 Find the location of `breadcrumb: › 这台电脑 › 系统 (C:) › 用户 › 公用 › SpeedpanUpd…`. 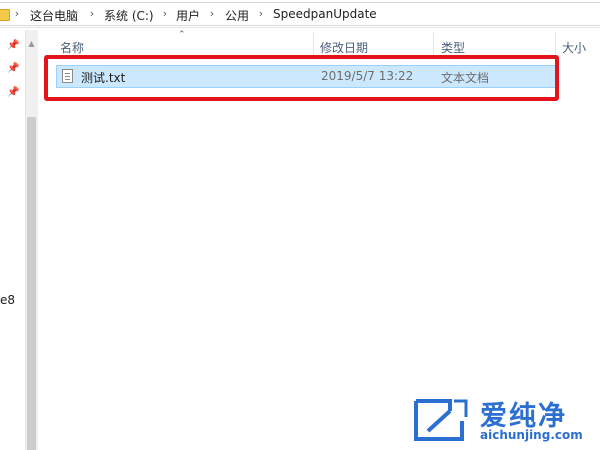

breadcrumb: › 这台电脑 › 系统 (C:) › 用户 › 公用 › SpeedpanUpd… is located at coordinates (300, 14).